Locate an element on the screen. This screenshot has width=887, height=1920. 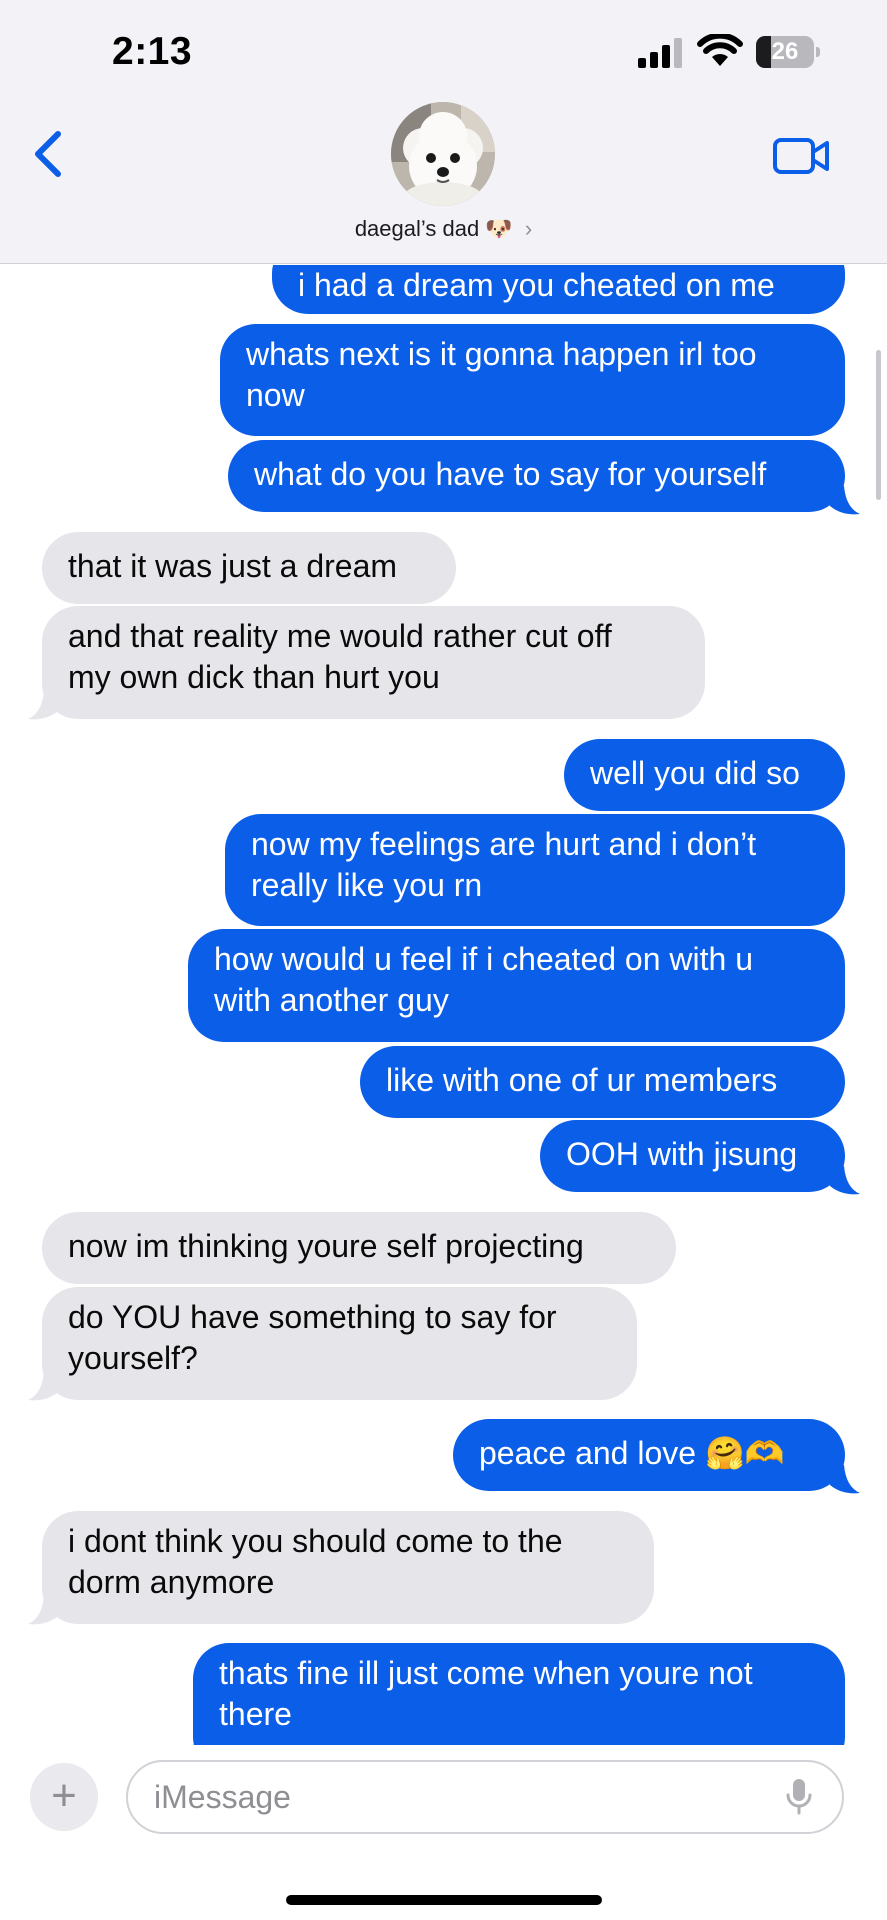
battery-icon: 26 is located at coordinates (788, 52).